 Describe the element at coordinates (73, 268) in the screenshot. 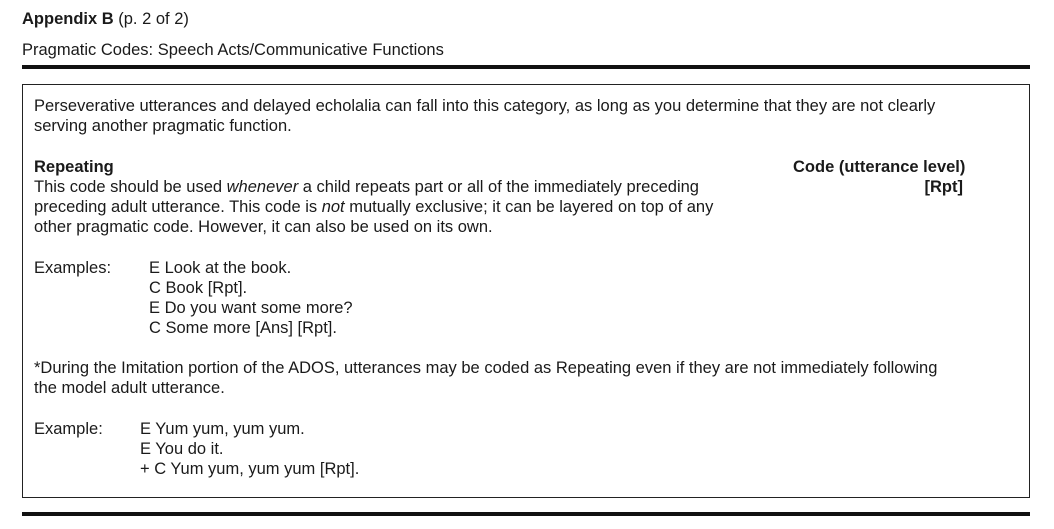

I see `examples-label: Examples:` at that location.